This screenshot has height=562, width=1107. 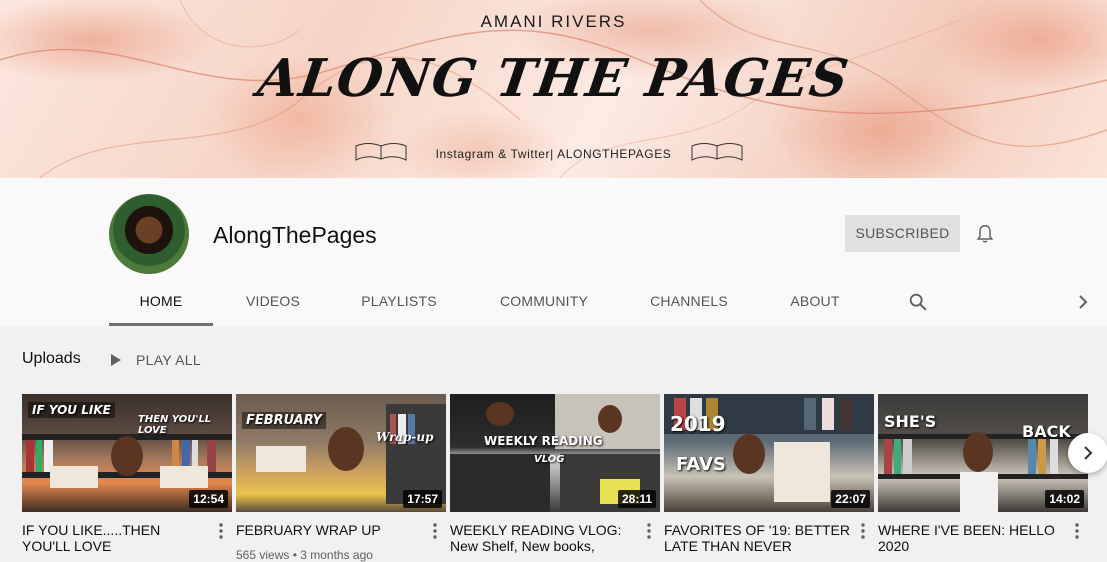 I want to click on banner-social-handle: Instagram & Twitter| ALONGTHEPAGES, so click(x=553, y=154).